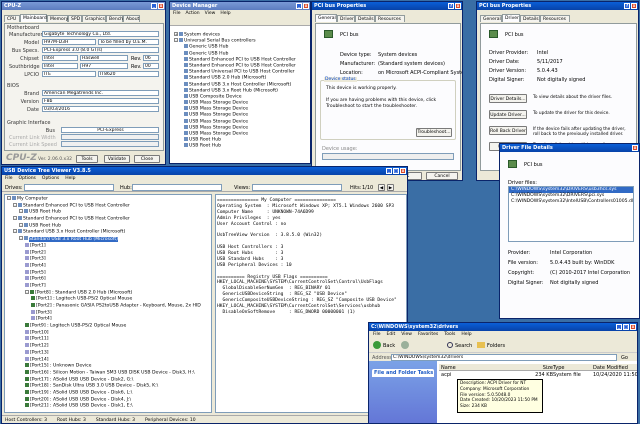 This screenshot has width=640, height=424. Describe the element at coordinates (108, 253) in the screenshot. I see `usb-tree-item: [Port2]` at that location.